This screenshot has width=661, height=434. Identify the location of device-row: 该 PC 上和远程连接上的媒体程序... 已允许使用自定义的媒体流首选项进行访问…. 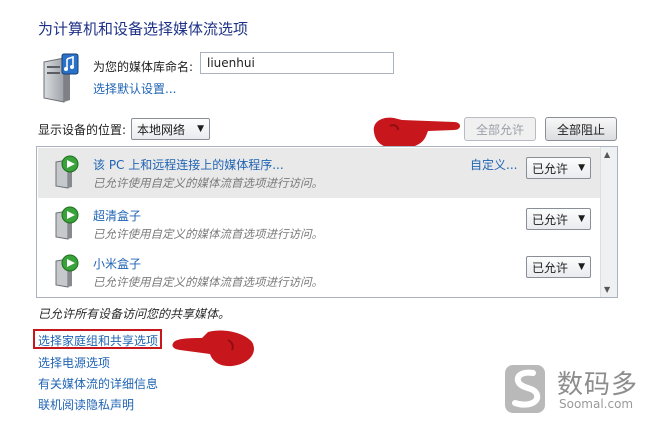
(319, 173).